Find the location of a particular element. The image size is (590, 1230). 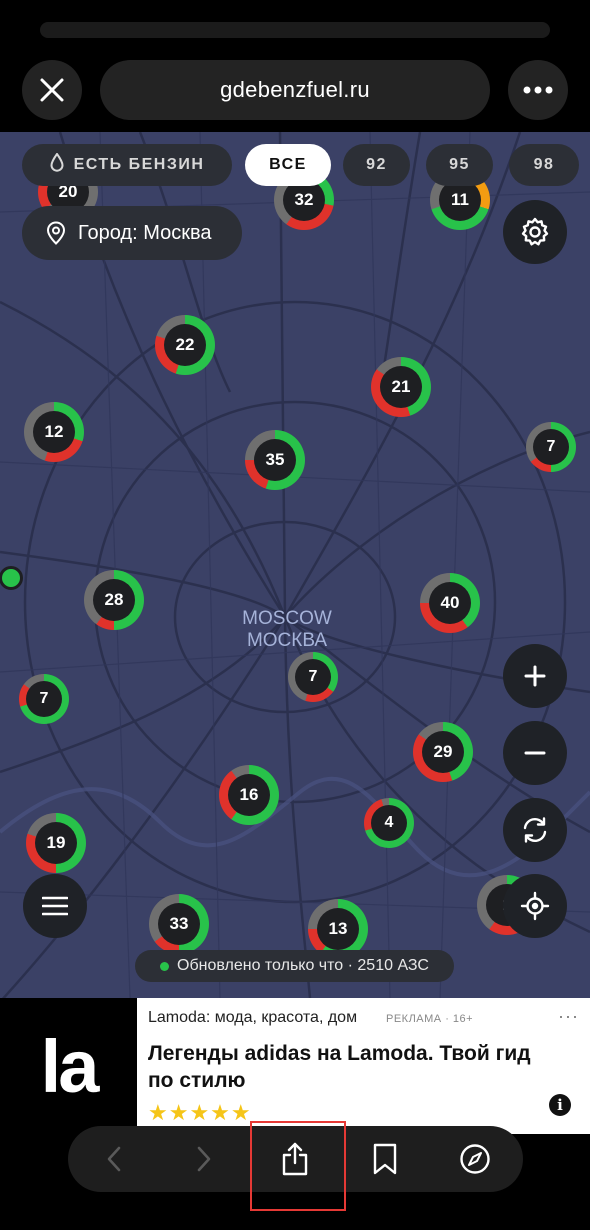

settings-button is located at coordinates (535, 232).